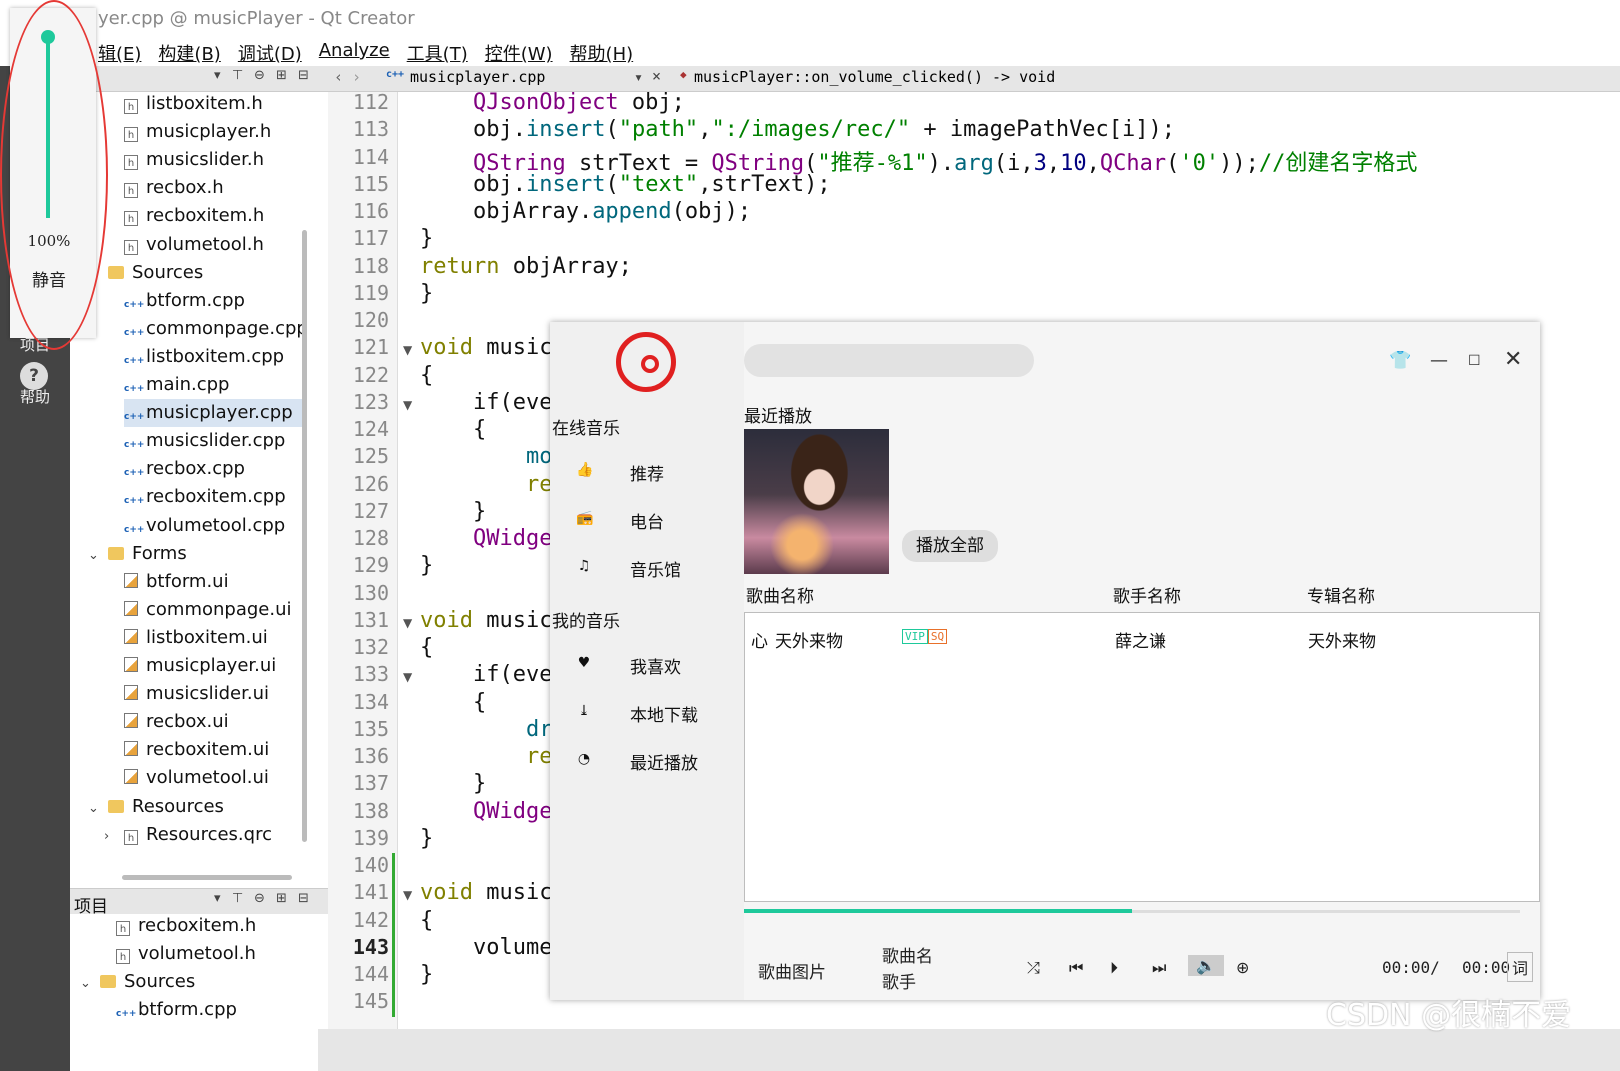  Describe the element at coordinates (354, 53) in the screenshot. I see `menu-item: Analyze` at that location.